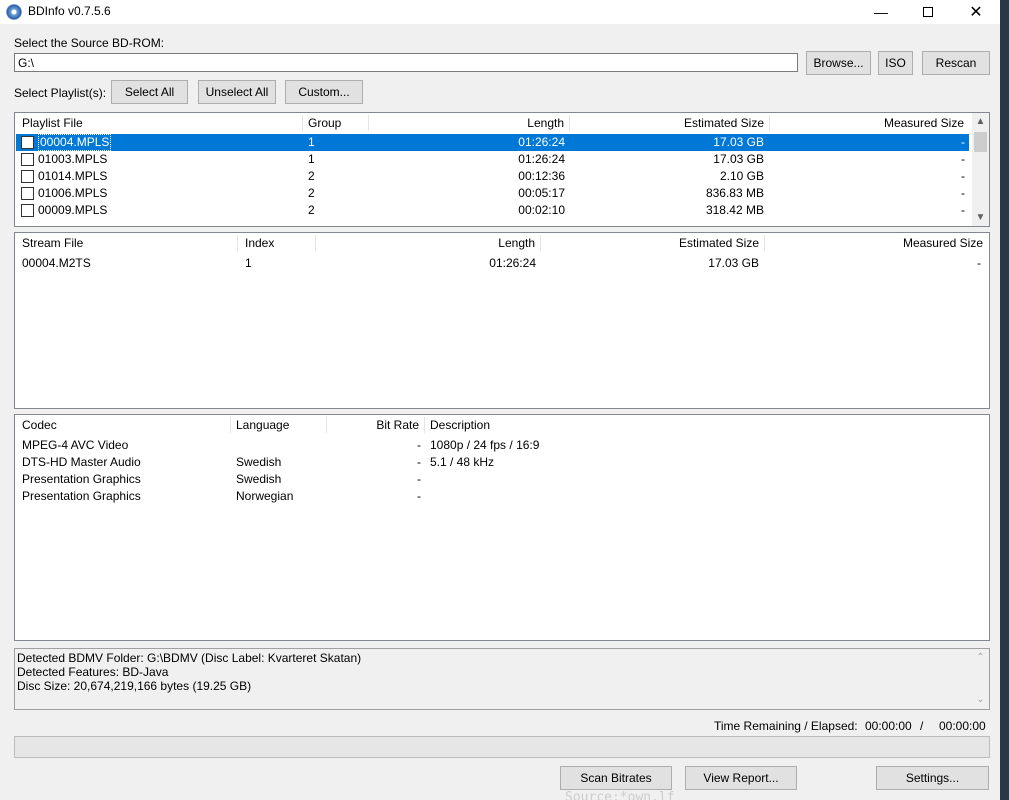 The height and width of the screenshot is (800, 1009). Describe the element at coordinates (75, 445) in the screenshot. I see `codec-name: MPEG-4 AVC Video` at that location.